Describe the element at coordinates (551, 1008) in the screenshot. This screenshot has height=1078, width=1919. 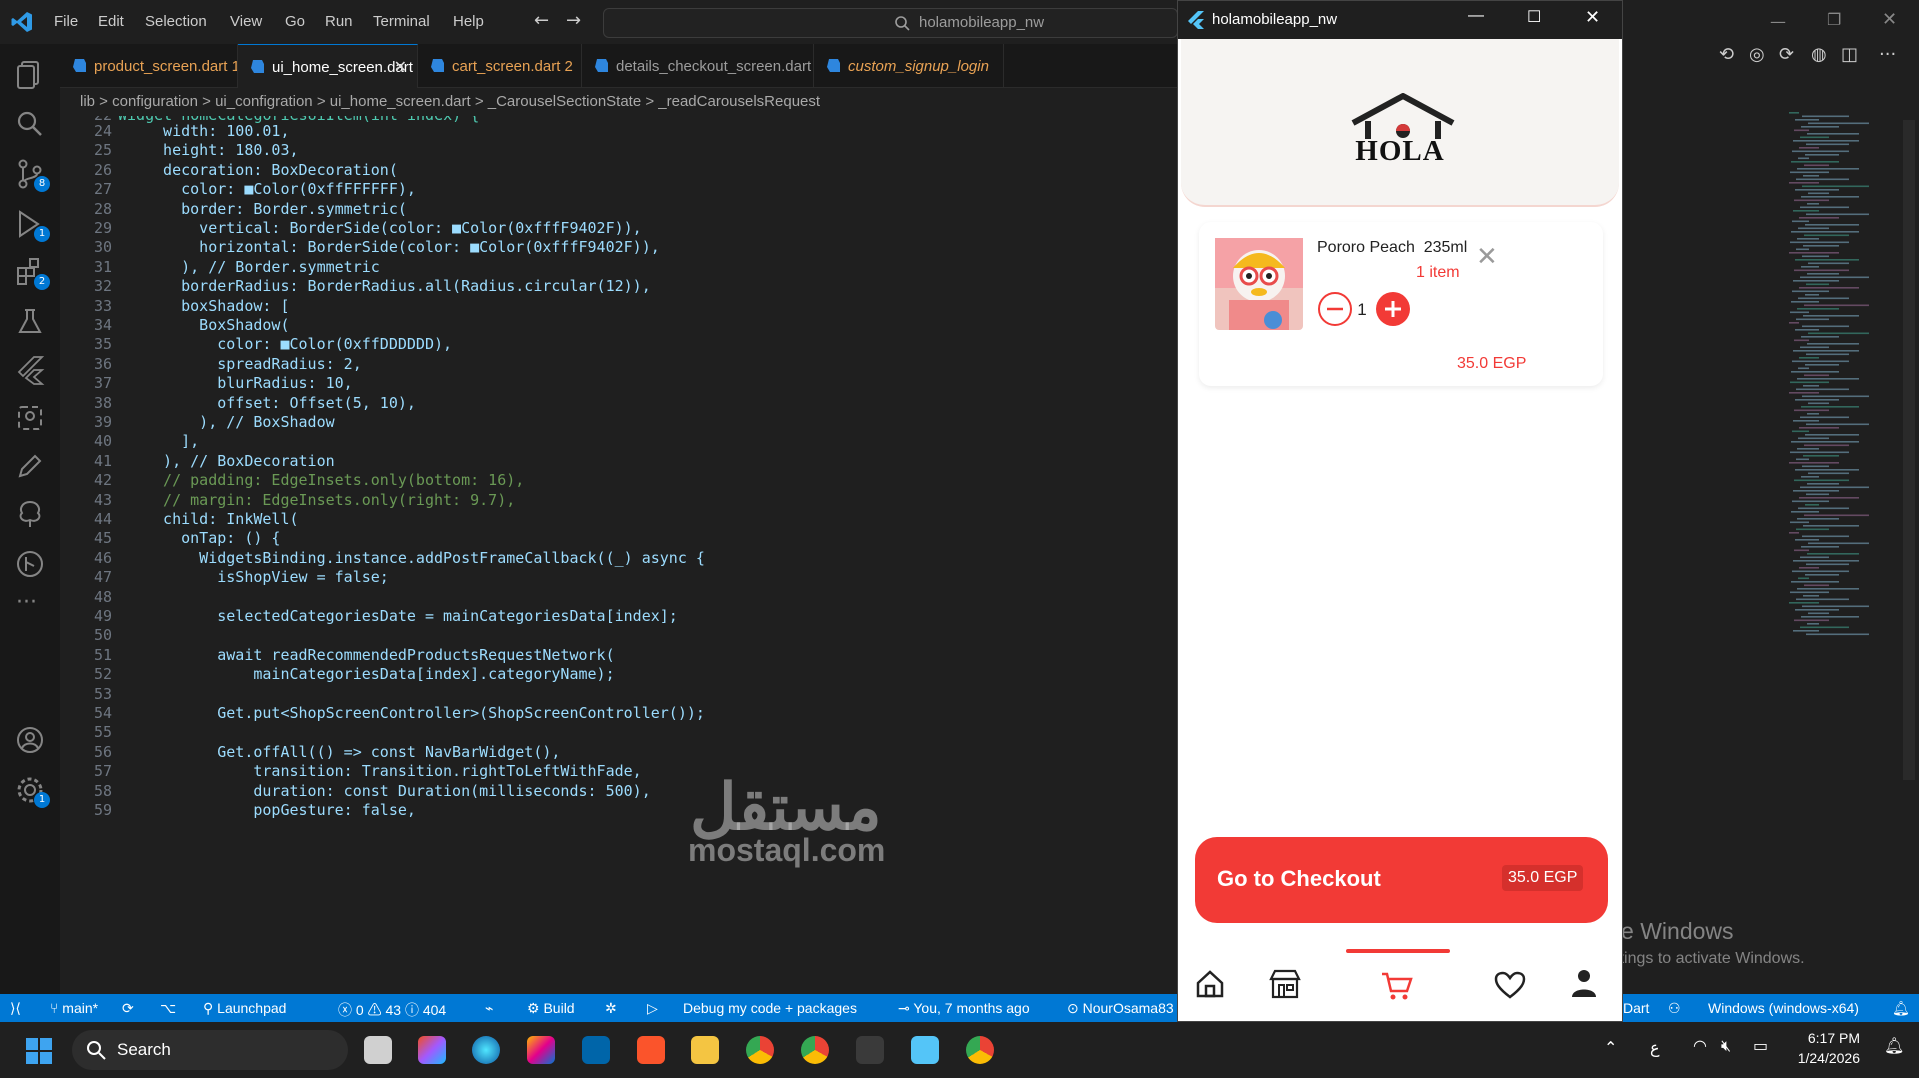
I see `build-button: ⚙ Build` at that location.